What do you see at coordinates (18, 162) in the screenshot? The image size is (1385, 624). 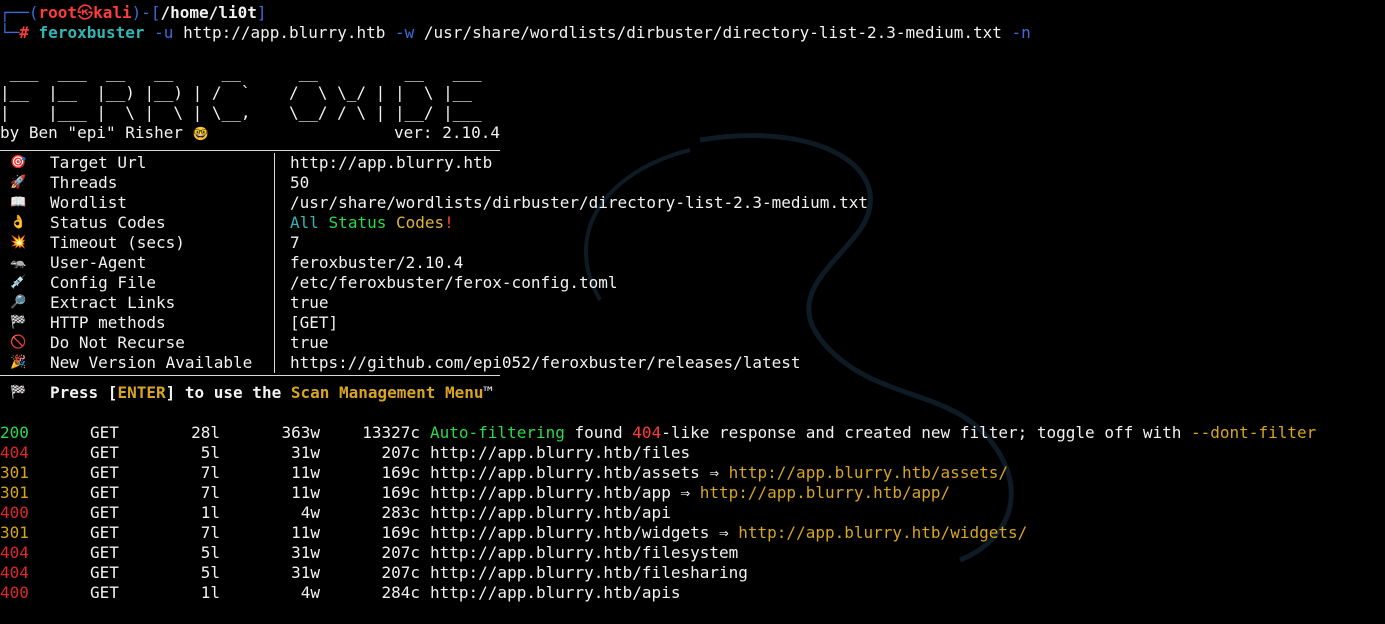 I see `target-icon: 🎯` at bounding box center [18, 162].